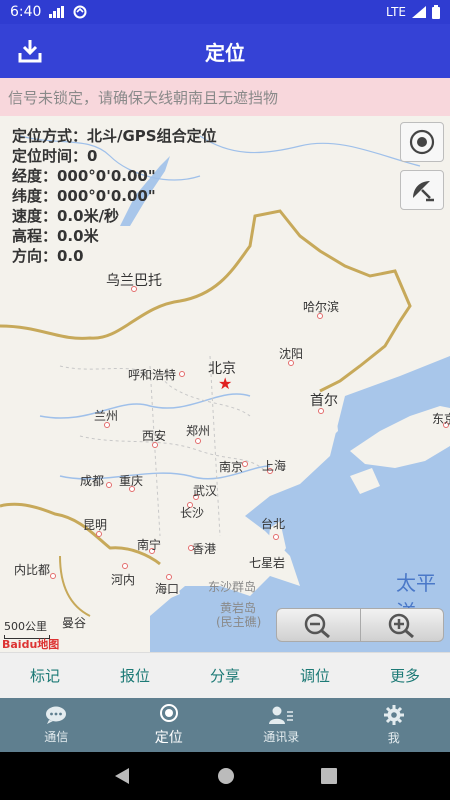  Describe the element at coordinates (393, 714) in the screenshot. I see `gear-icon` at that location.